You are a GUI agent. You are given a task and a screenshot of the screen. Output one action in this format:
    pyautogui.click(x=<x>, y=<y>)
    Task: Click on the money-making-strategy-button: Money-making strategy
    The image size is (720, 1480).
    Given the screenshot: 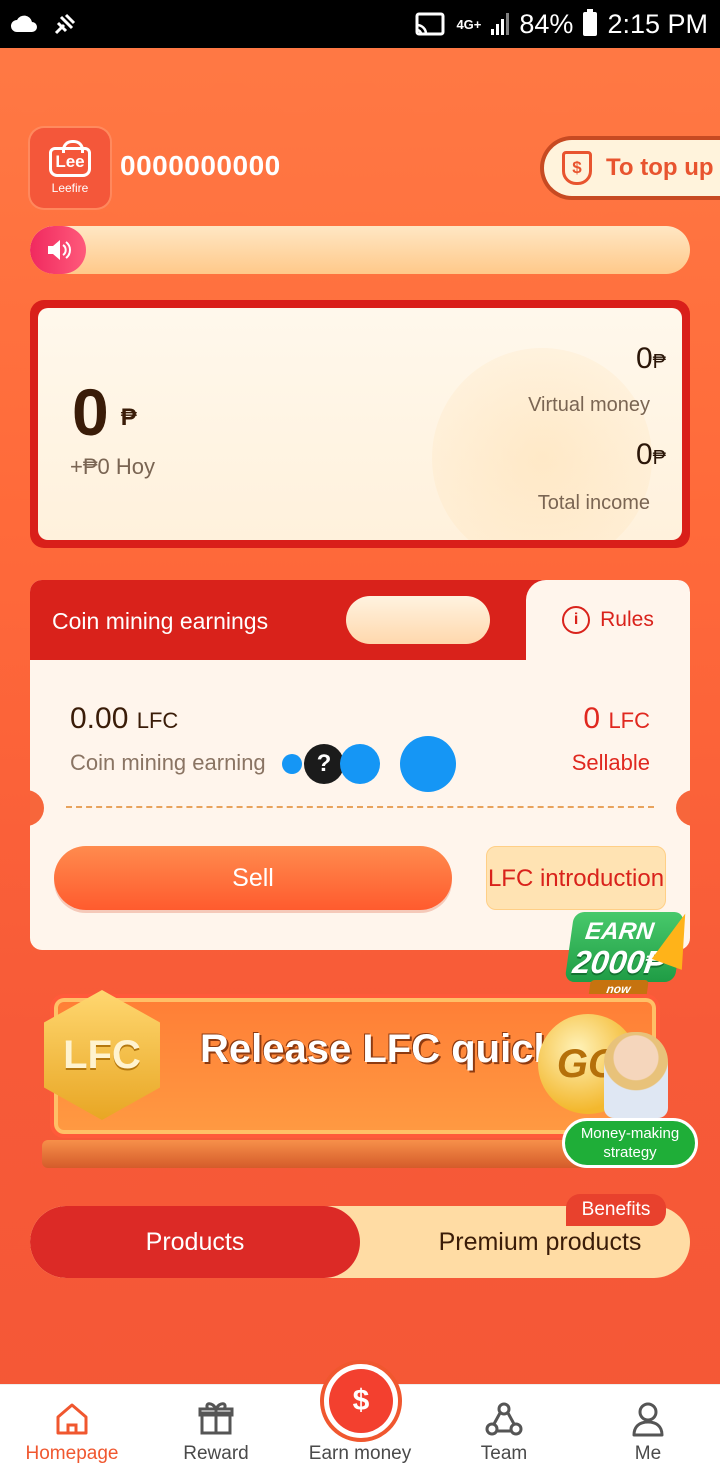 What is the action you would take?
    pyautogui.click(x=630, y=1143)
    